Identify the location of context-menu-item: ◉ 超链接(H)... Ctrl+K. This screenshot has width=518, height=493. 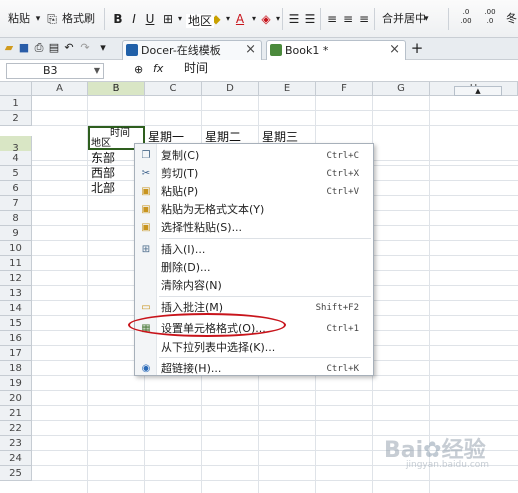
(254, 369).